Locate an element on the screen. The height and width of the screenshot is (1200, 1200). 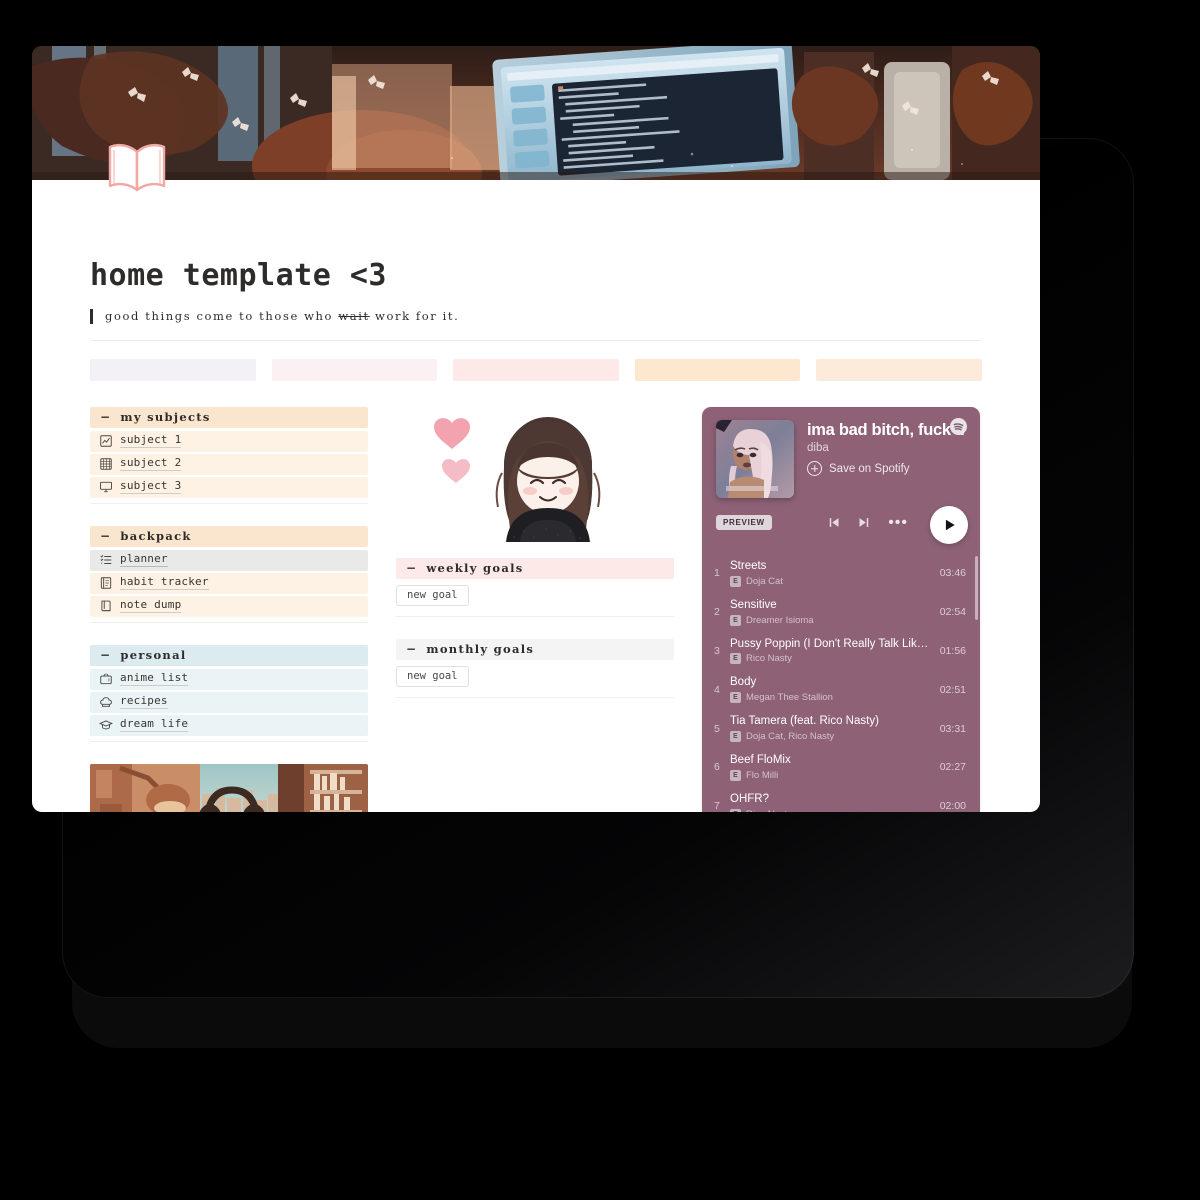
track-row: 2 Sensitive E Dreamer Isioma 02:54 is located at coordinates (841, 612).